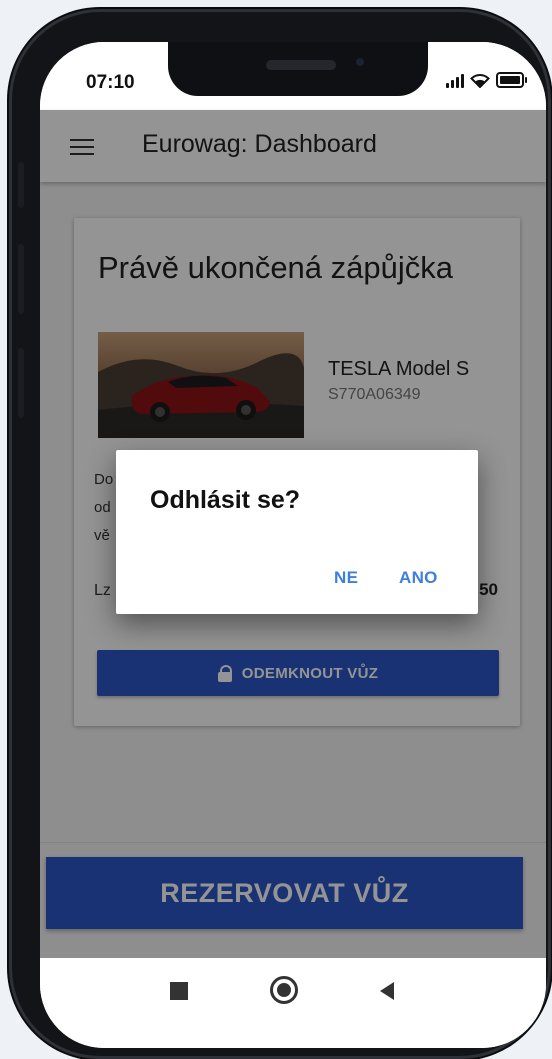 The image size is (552, 1059). I want to click on wifi-icon, so click(480, 81).